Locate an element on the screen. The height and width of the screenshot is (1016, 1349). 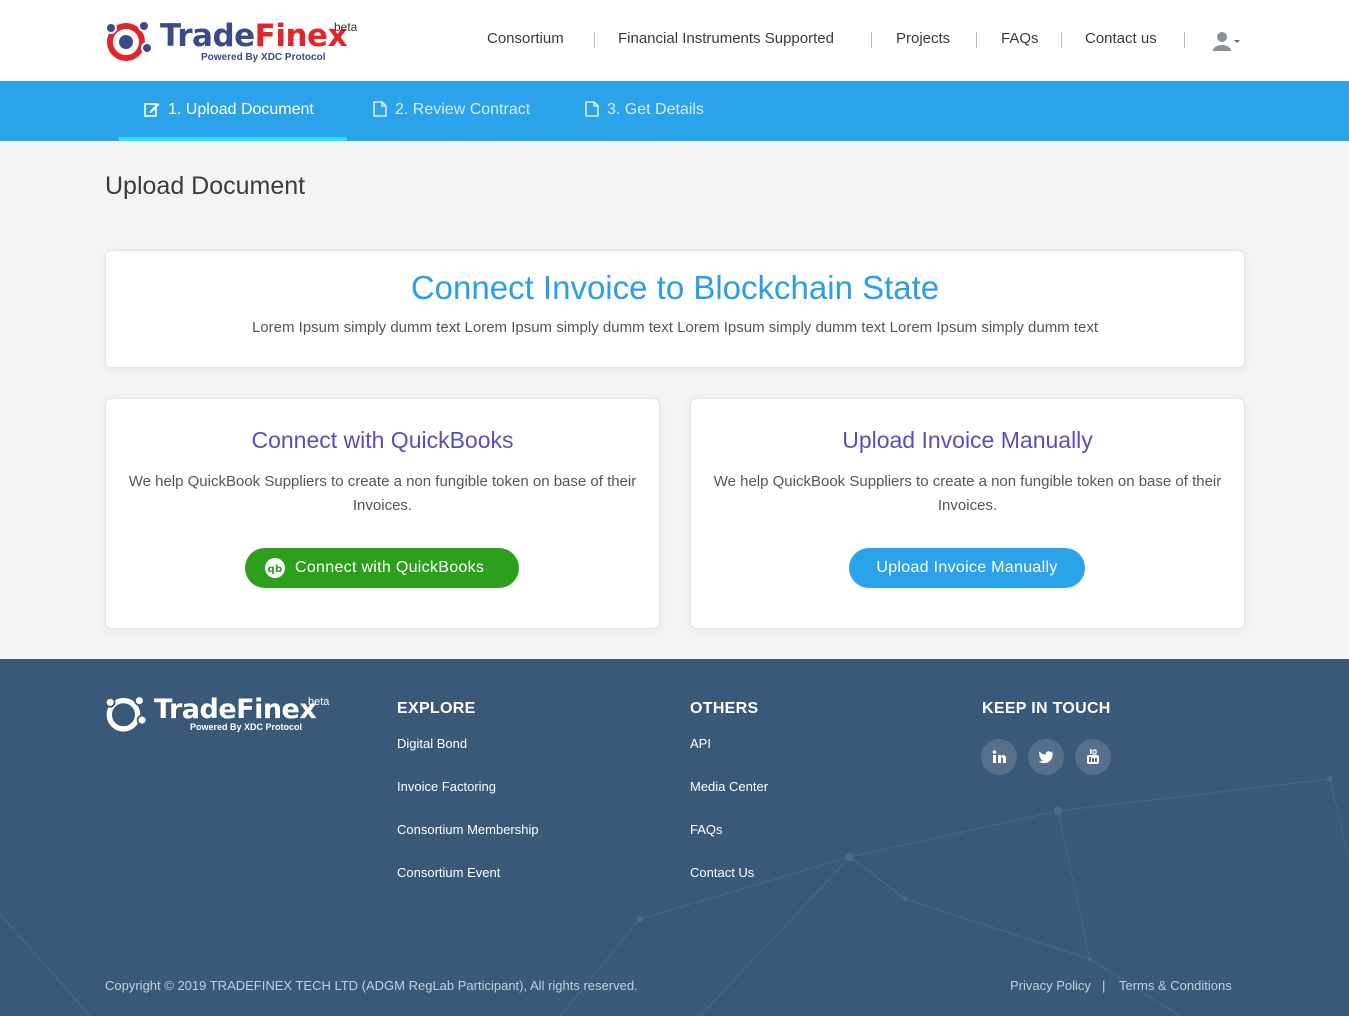
quickbooks-card-title: Connect with QuickBooks is located at coordinates (382, 440).